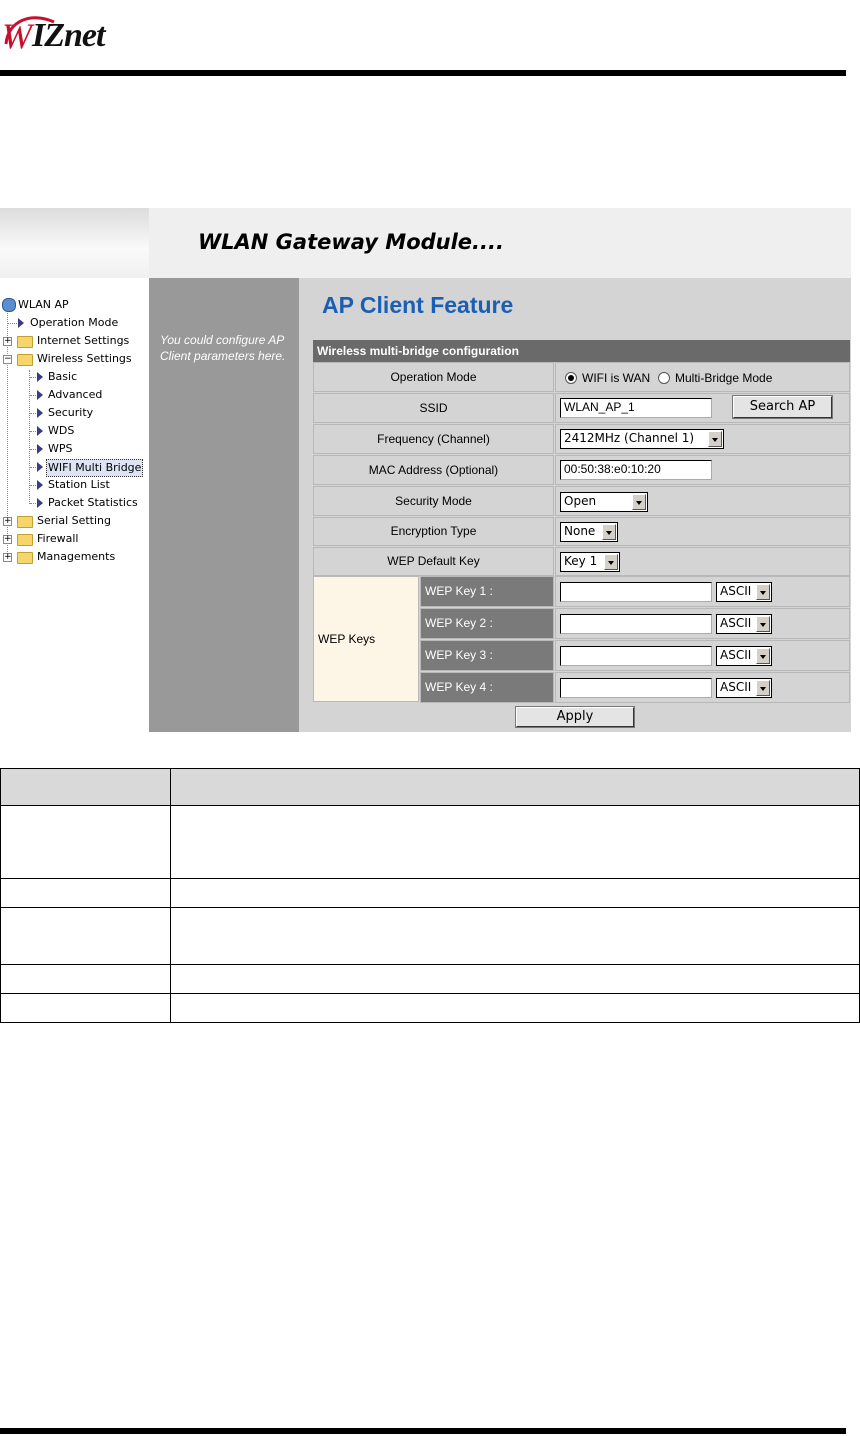 Image resolution: width=860 pixels, height=1436 pixels. I want to click on section-header: Wireless multi-bridge configuration, so click(581, 351).